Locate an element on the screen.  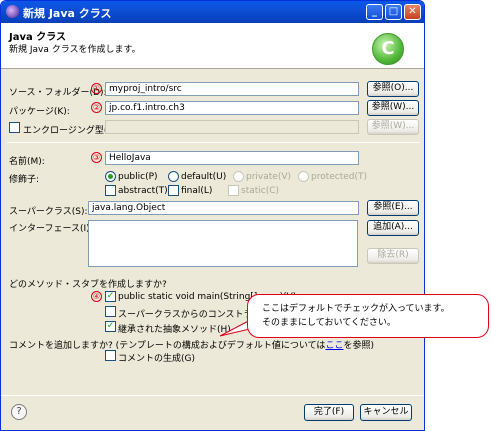
header-subtitle: 新規 Java クラスを作成します。 is located at coordinates (75, 50).